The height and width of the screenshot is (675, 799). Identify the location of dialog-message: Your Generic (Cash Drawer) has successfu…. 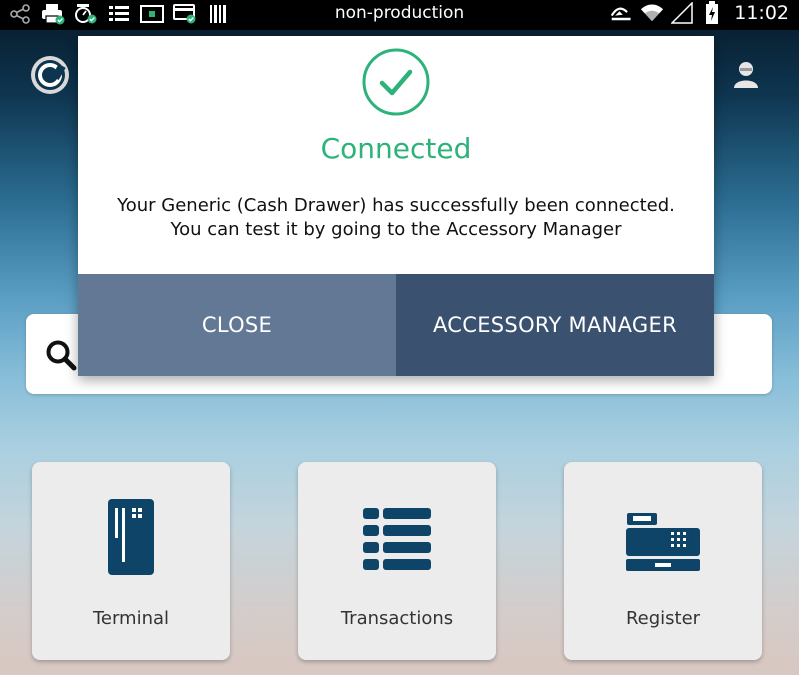
(396, 218).